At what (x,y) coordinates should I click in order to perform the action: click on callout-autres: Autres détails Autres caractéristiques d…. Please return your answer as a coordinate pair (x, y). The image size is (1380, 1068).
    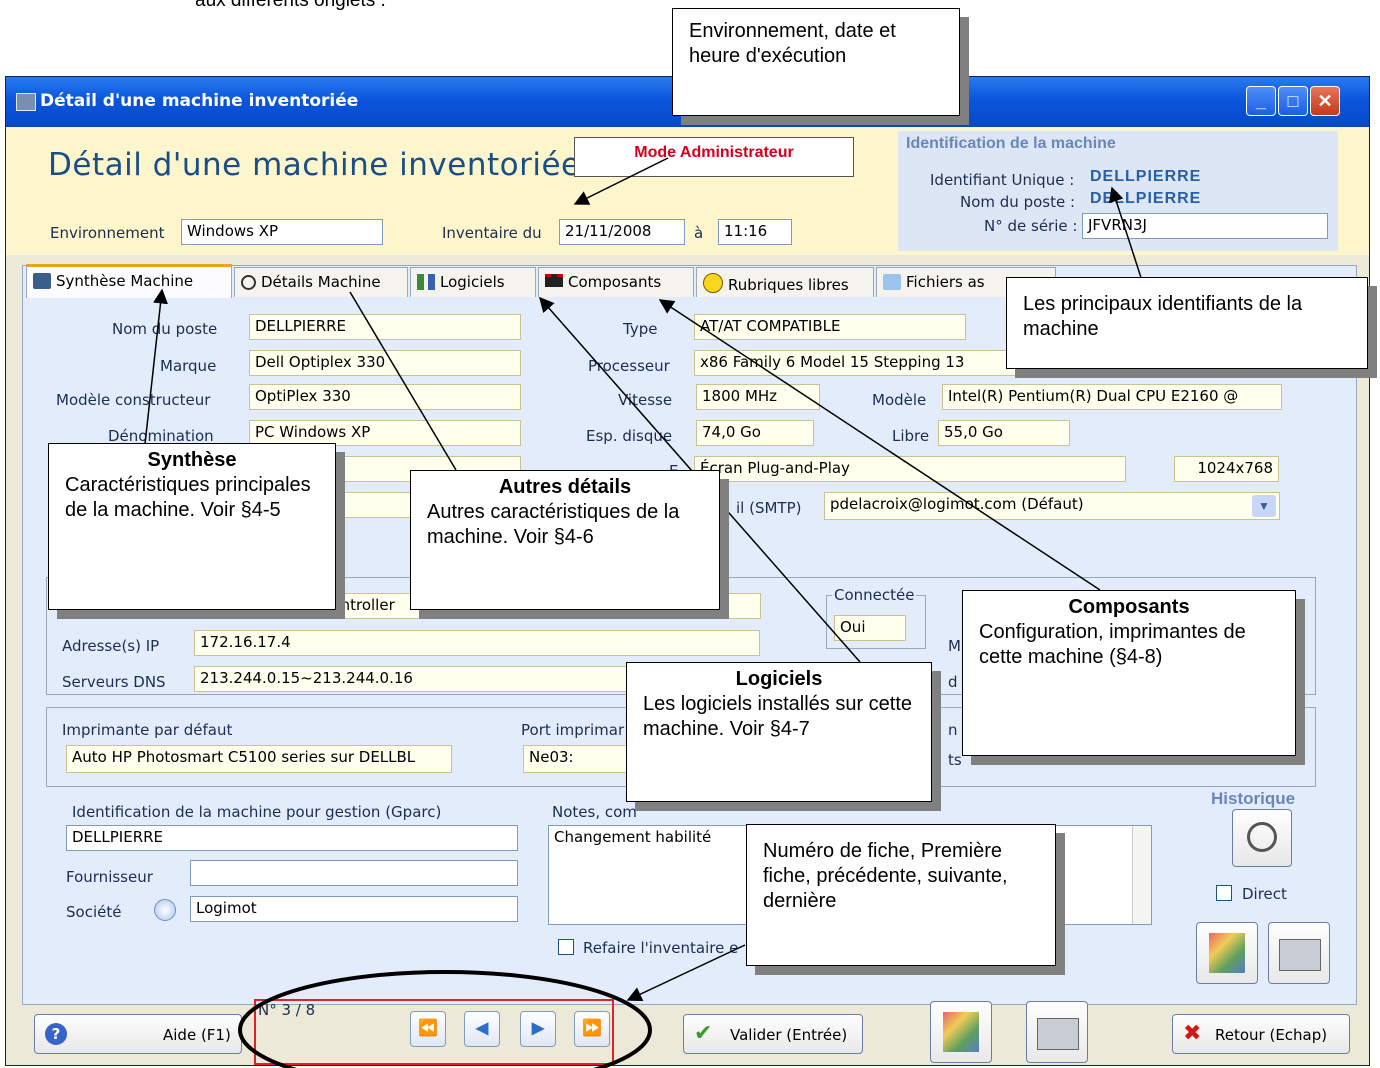
    Looking at the image, I should click on (565, 540).